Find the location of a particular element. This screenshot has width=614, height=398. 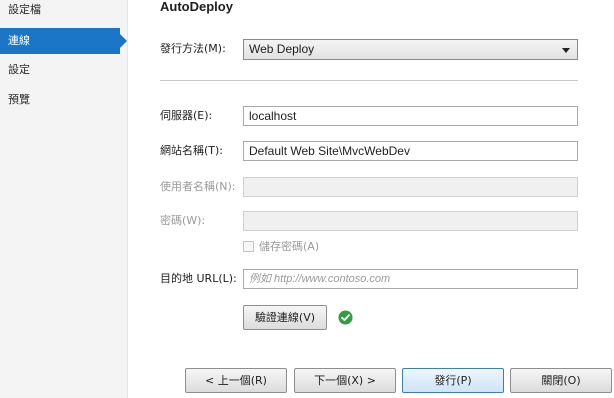

publish-method-label: 發行方法(M): is located at coordinates (193, 48).